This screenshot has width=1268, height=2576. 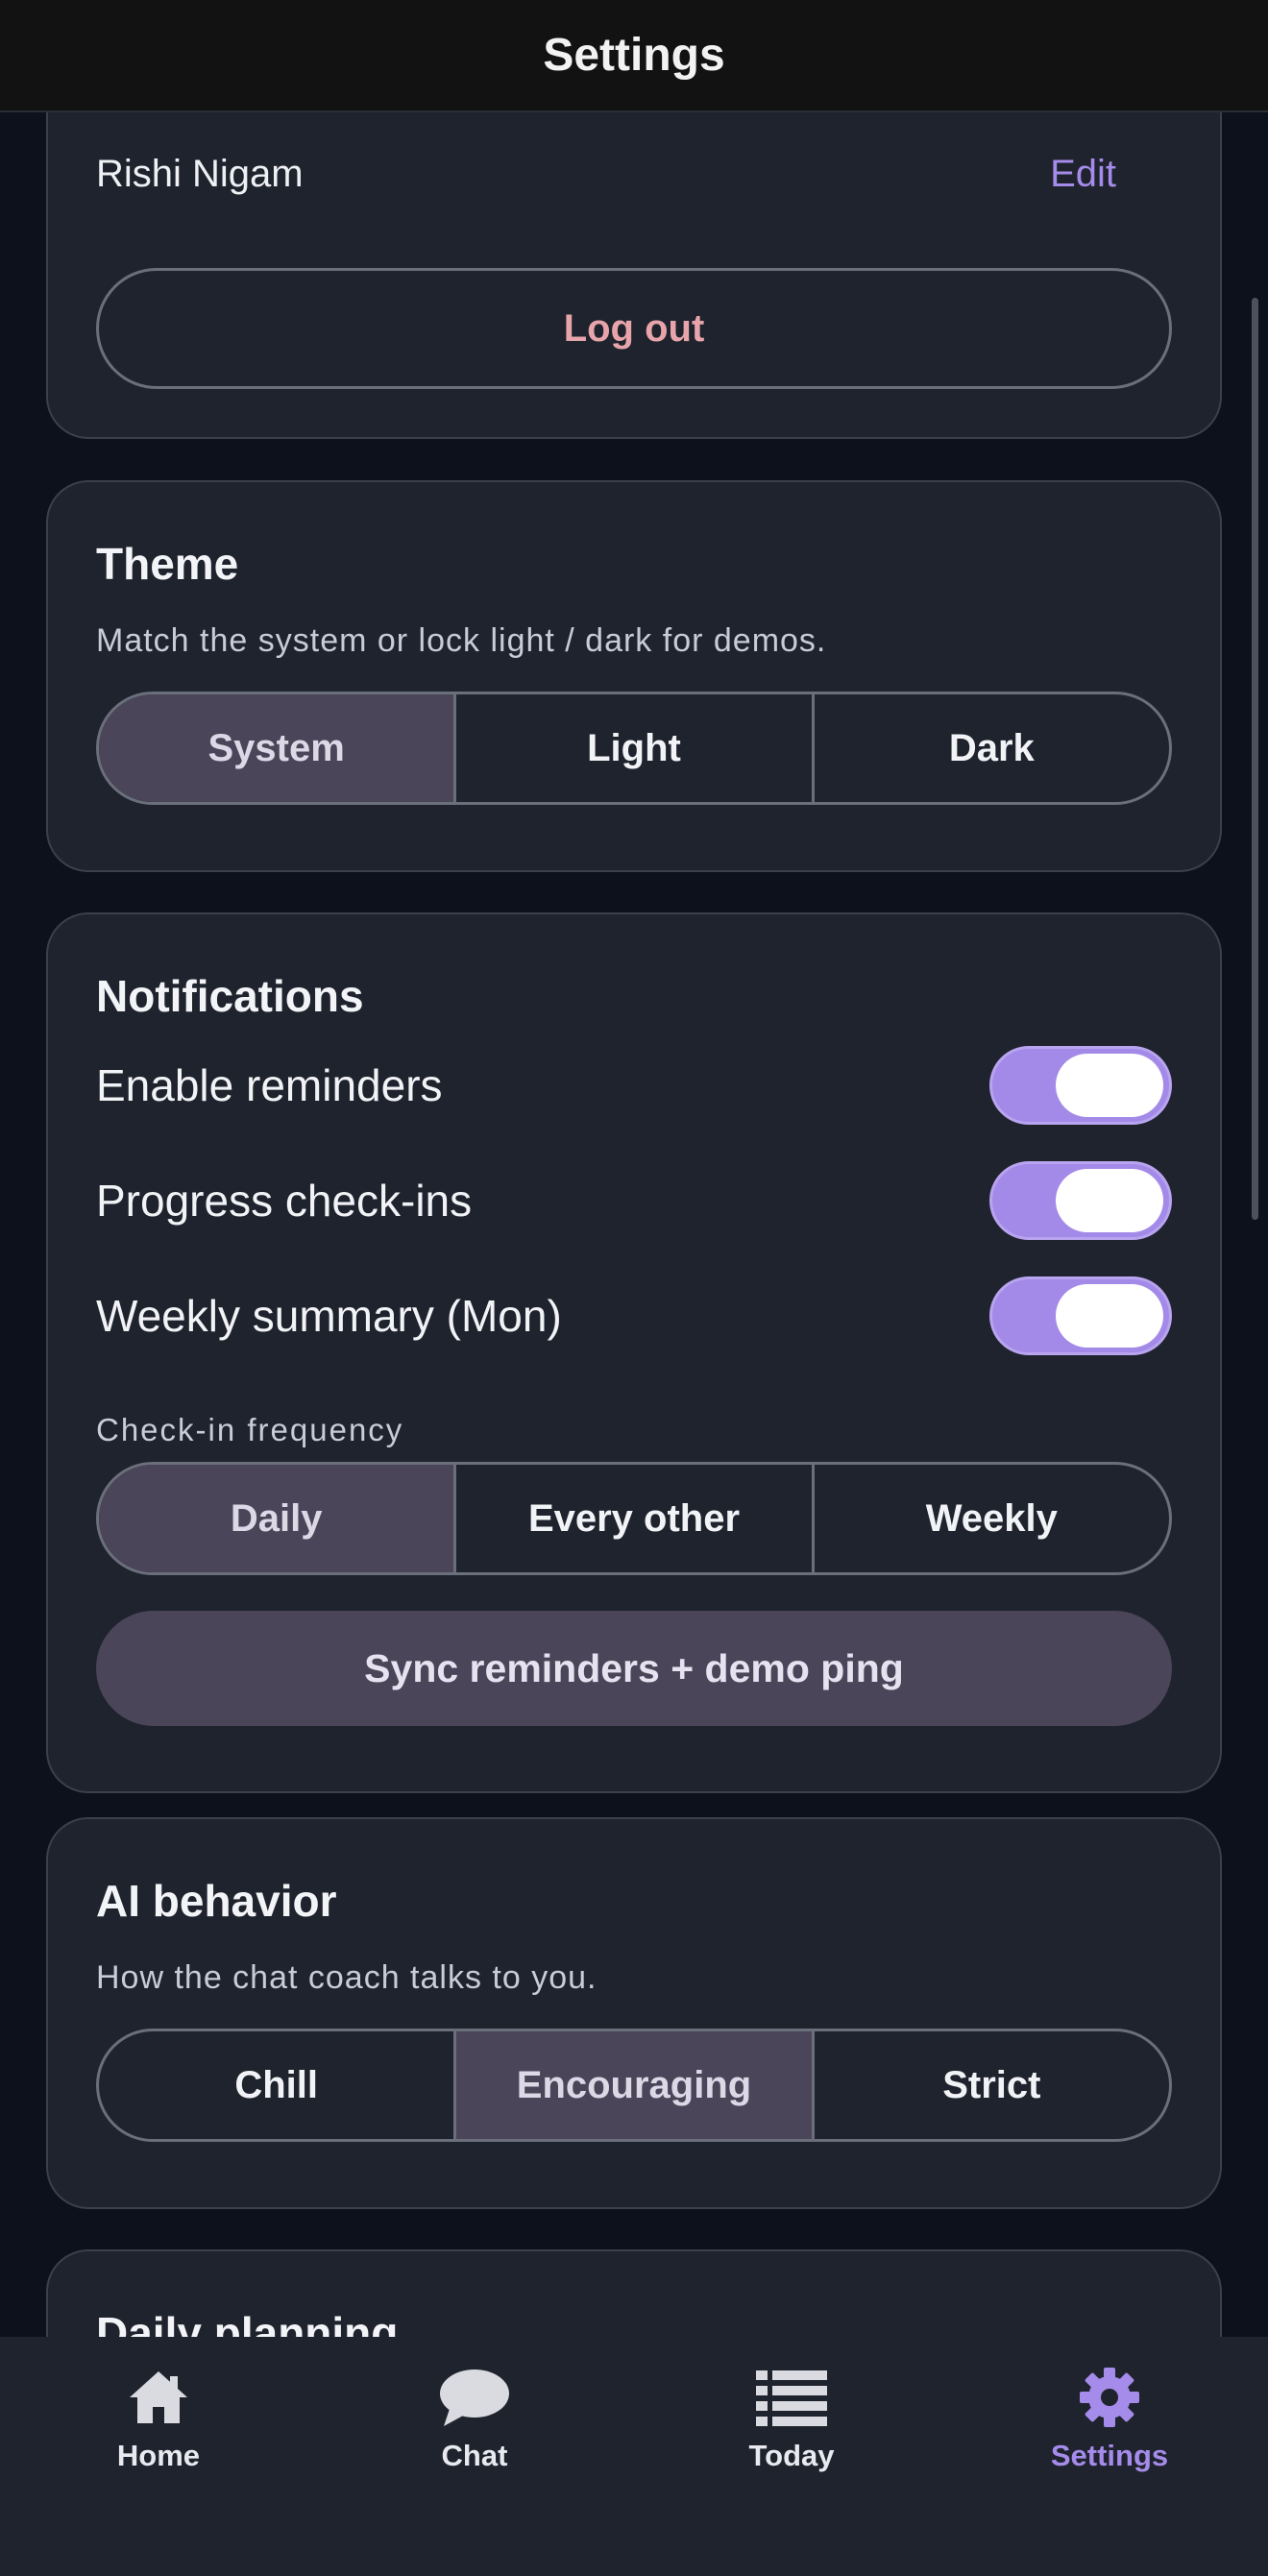 I want to click on ai-option-encouraging: Encouraging, so click(x=635, y=2085).